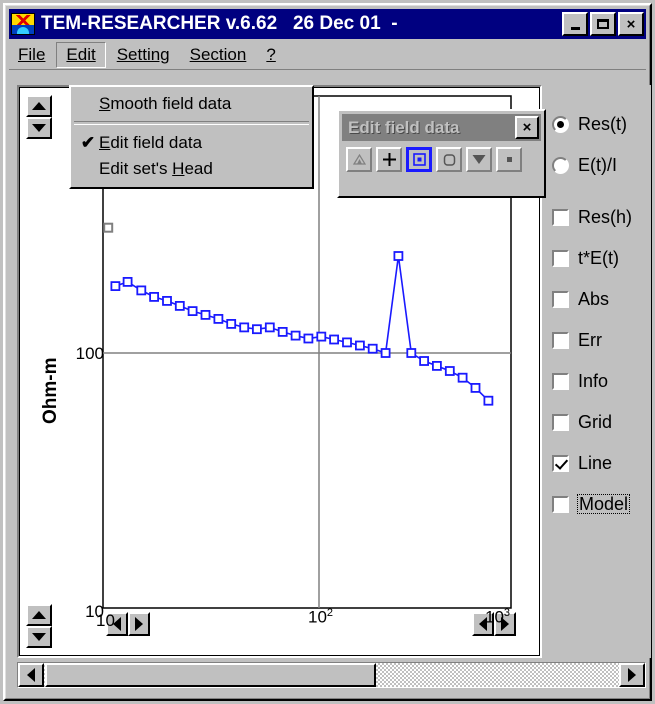 The image size is (655, 704). I want to click on menu-item-edit: Edit, so click(81, 55).